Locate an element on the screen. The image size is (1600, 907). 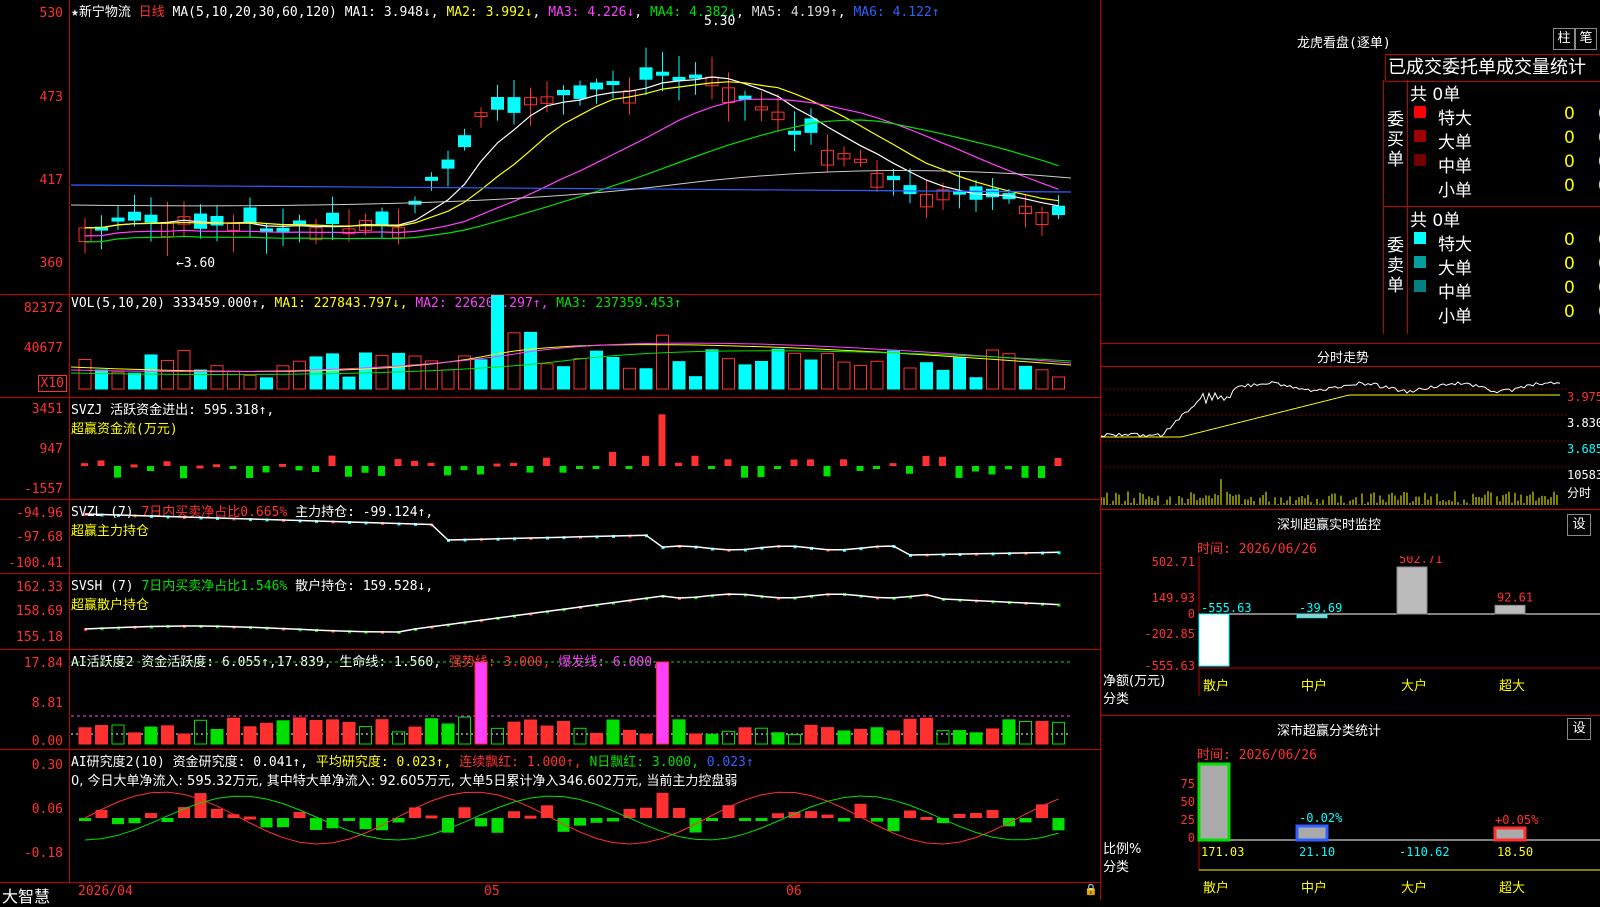
volume-axis: 82372 40677 X10 is located at coordinates (35, 346).